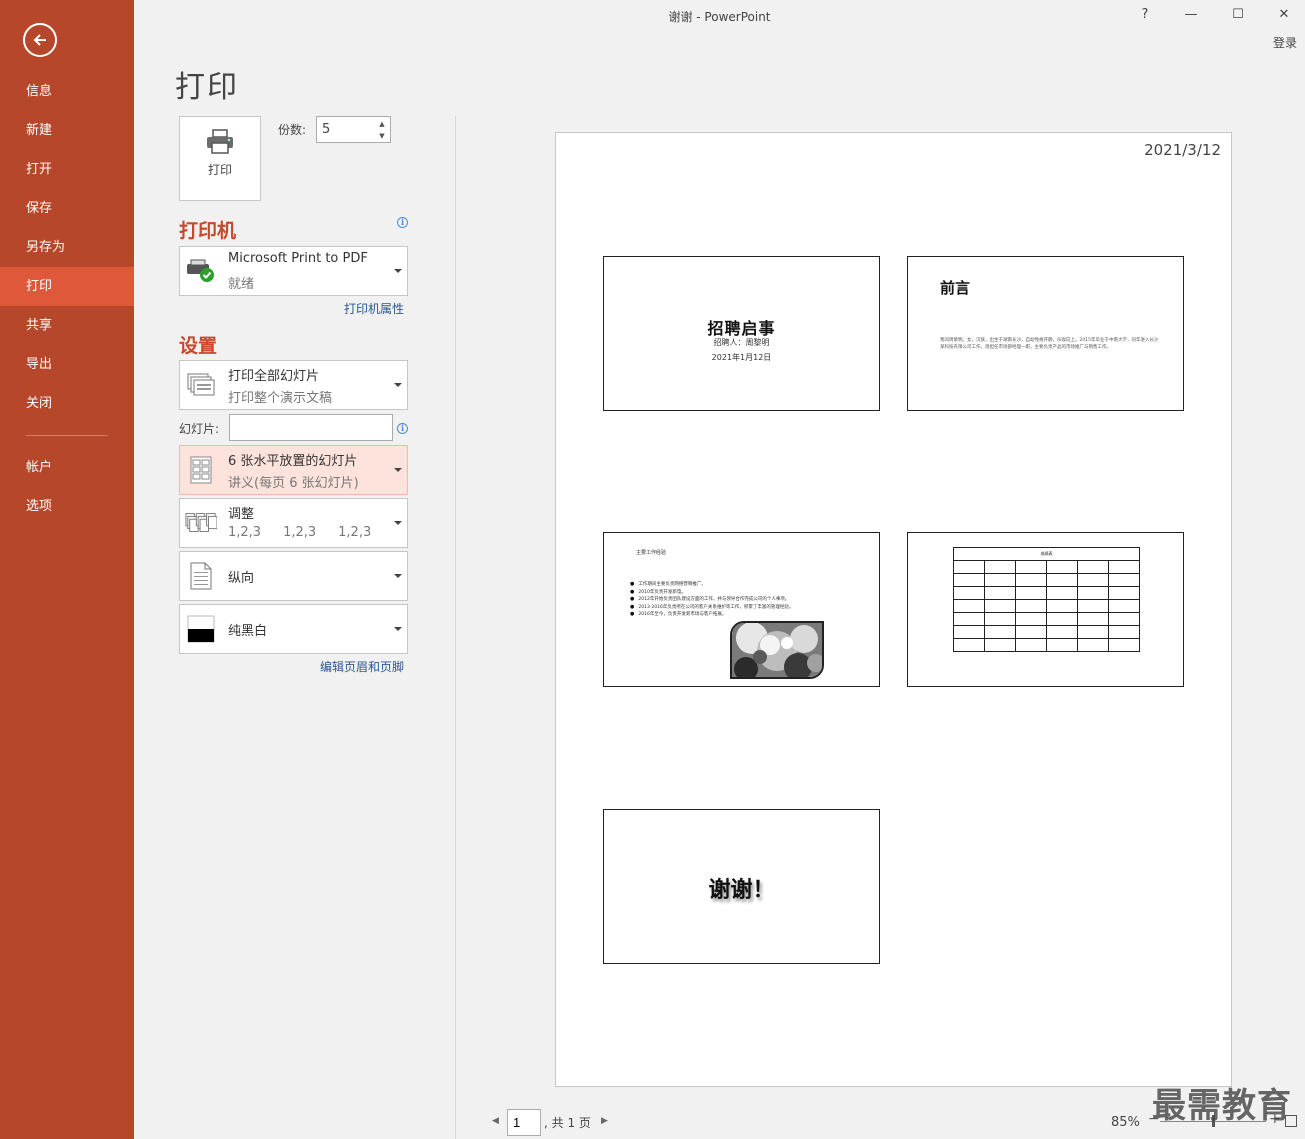  I want to click on edit-header-footer-link: 编辑页眉和页脚, so click(362, 666).